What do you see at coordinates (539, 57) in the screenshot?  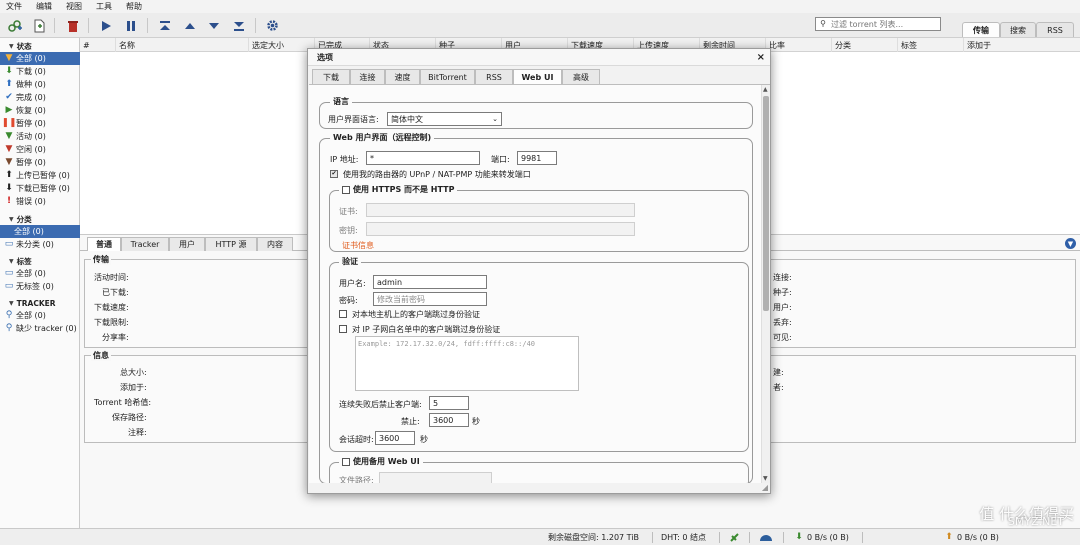 I see `dialog-title-bar: 选项 ×` at bounding box center [539, 57].